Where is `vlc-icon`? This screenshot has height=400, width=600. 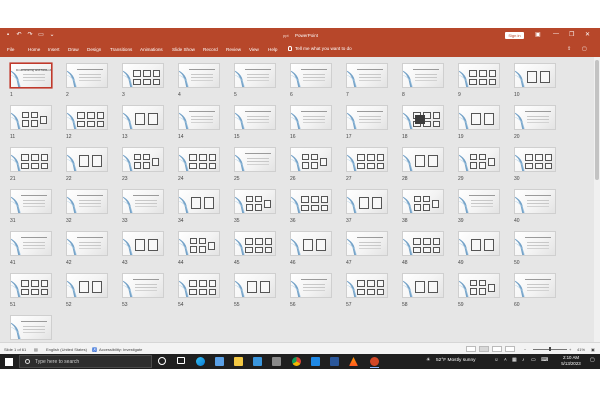
vlc-icon is located at coordinates (353, 361).